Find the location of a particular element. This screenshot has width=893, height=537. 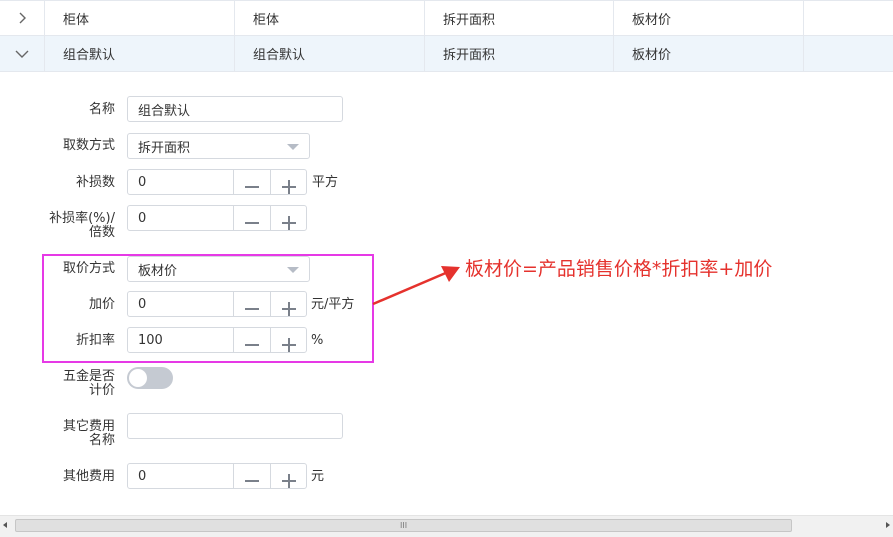

loss-rate-label: 补损率(%)/ 倍数 is located at coordinates (82, 225).